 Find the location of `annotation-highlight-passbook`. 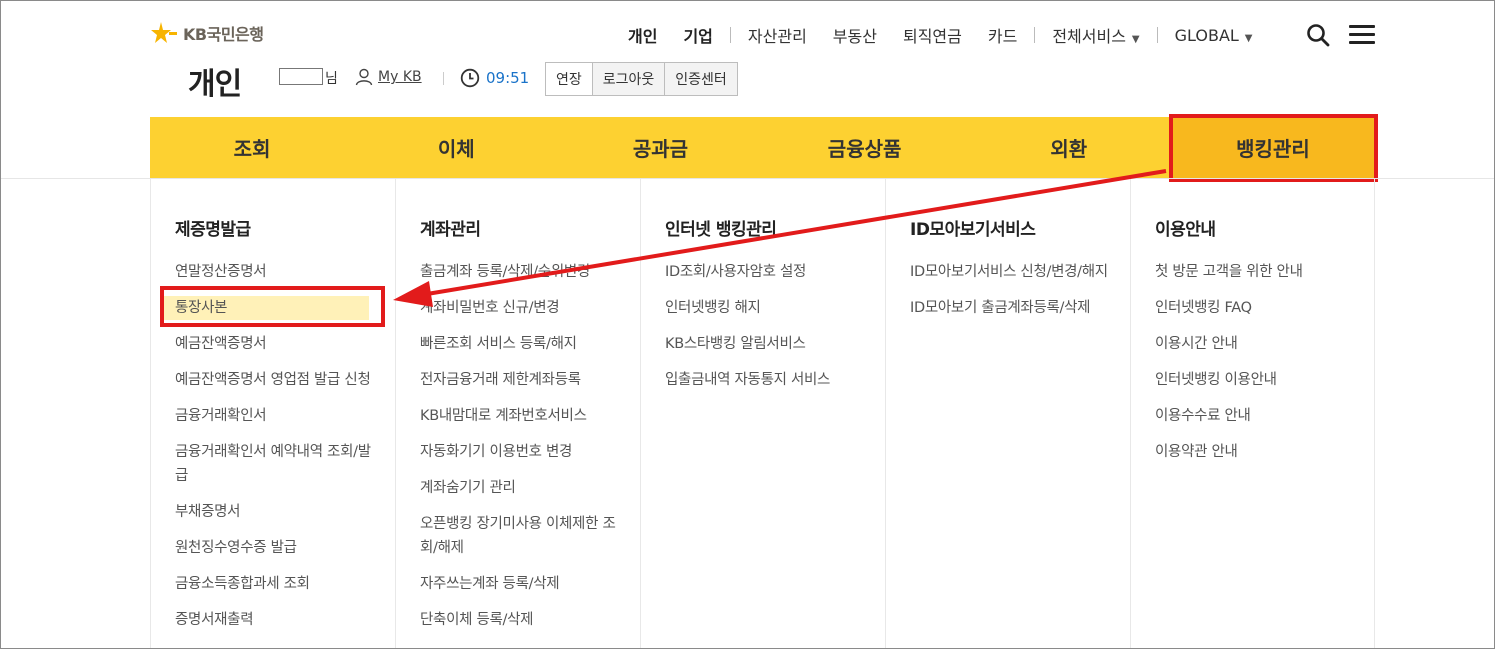

annotation-highlight-passbook is located at coordinates (272, 306).